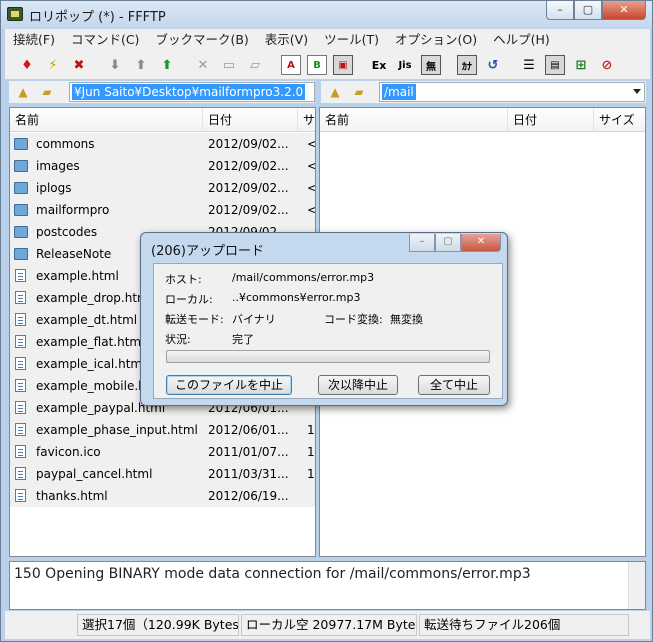 The height and width of the screenshot is (642, 653). Describe the element at coordinates (512, 92) in the screenshot. I see `remote-path-input: /mail` at that location.